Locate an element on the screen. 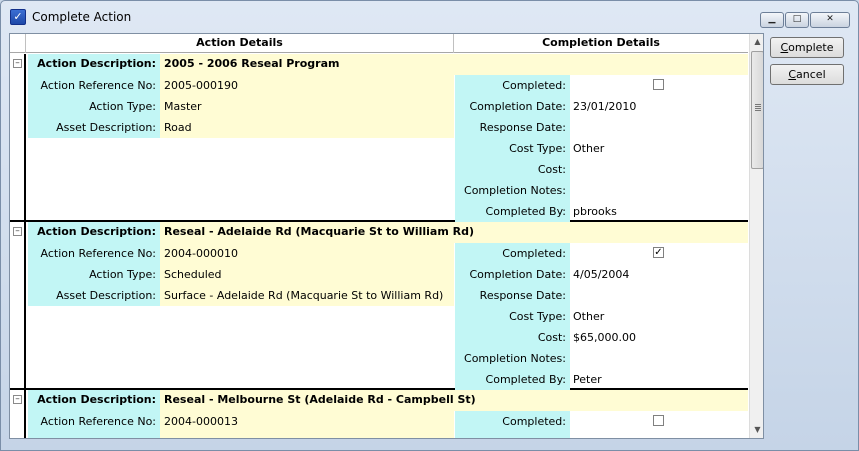 The width and height of the screenshot is (859, 451). scroll-up-icon: ▲ is located at coordinates (756, 42).